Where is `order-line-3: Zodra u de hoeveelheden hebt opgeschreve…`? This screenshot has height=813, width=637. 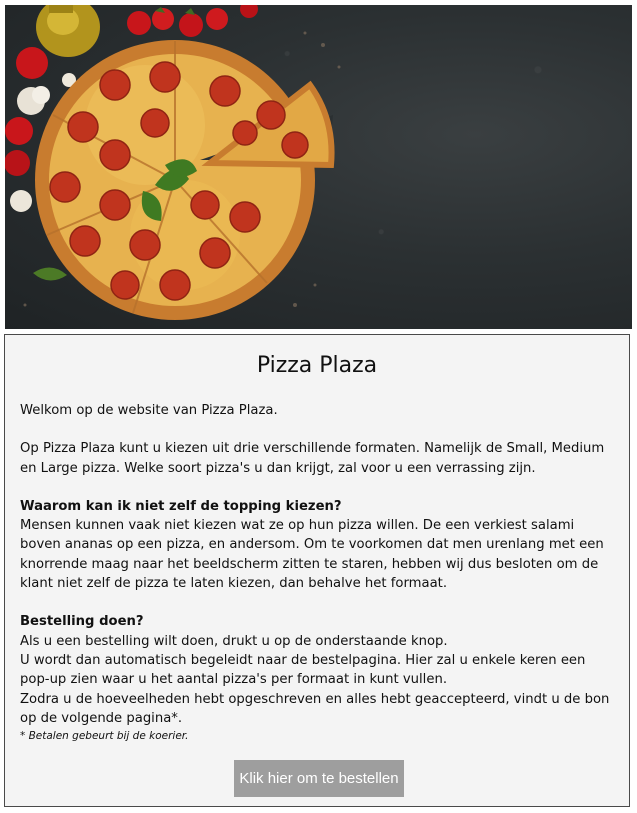
order-line-3: Zodra u de hoeveelheden hebt opgeschreve… is located at coordinates (315, 708).